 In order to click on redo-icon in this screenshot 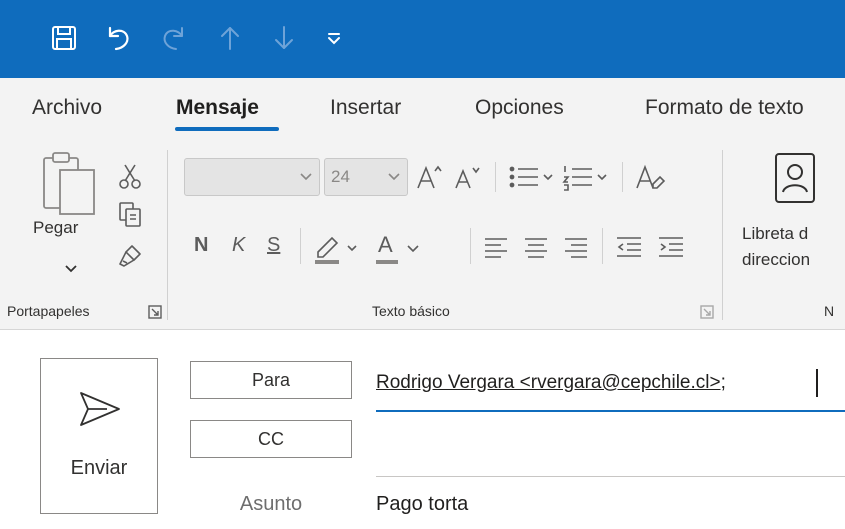, I will do `click(174, 38)`.